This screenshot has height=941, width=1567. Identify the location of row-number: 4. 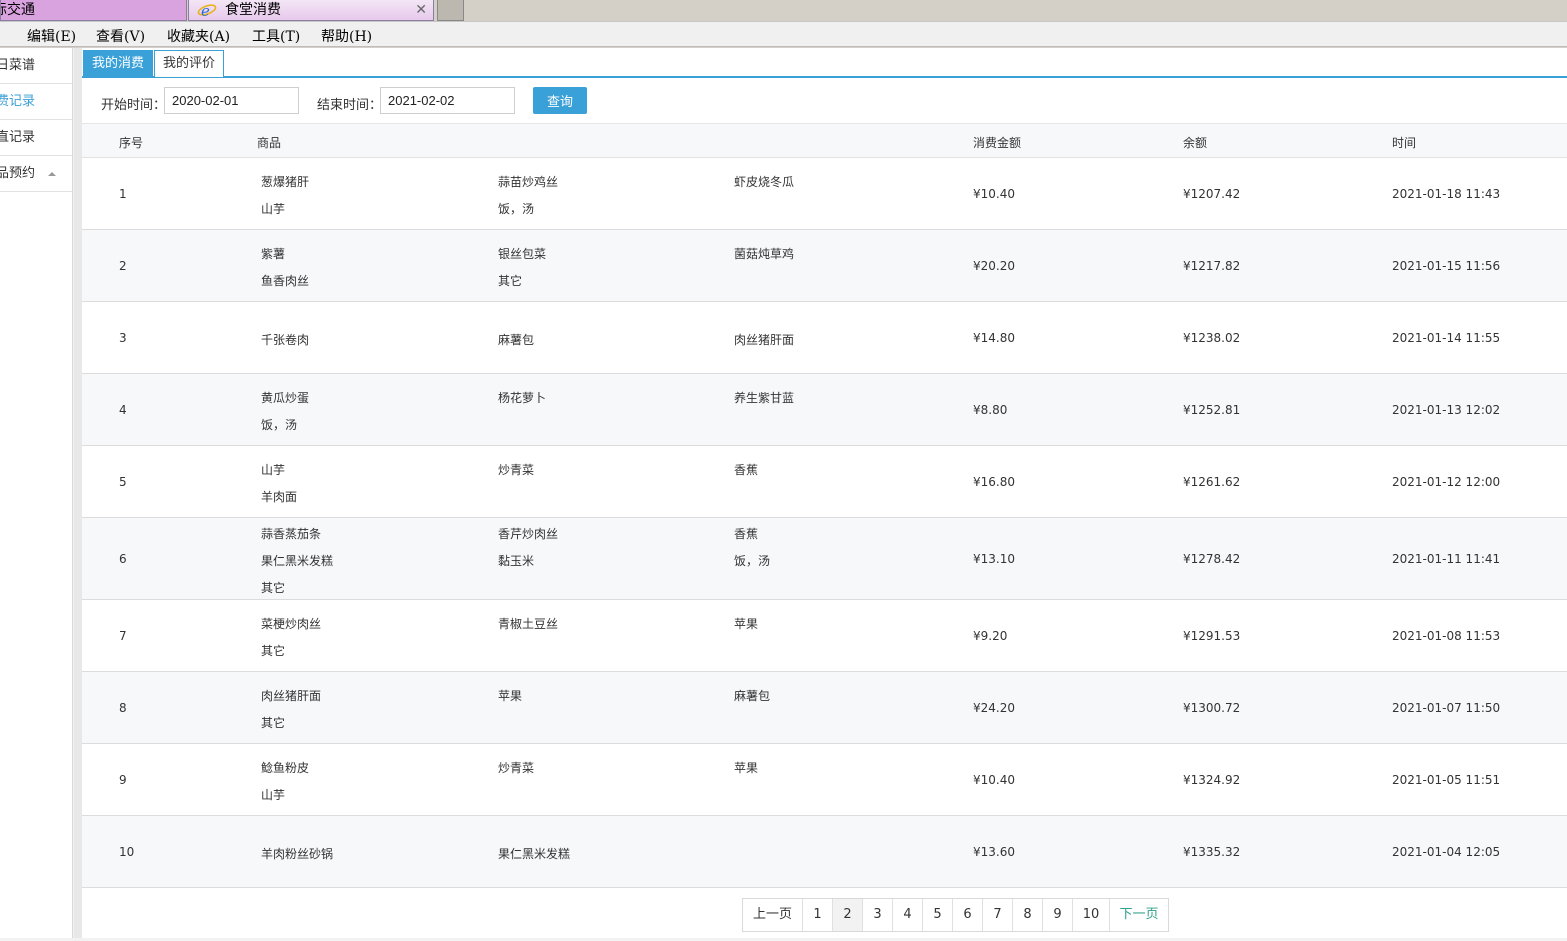
(123, 410).